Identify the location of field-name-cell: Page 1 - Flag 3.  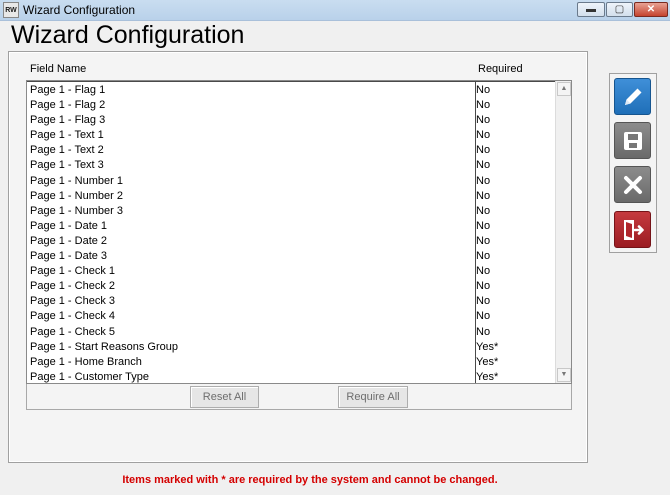
(68, 120).